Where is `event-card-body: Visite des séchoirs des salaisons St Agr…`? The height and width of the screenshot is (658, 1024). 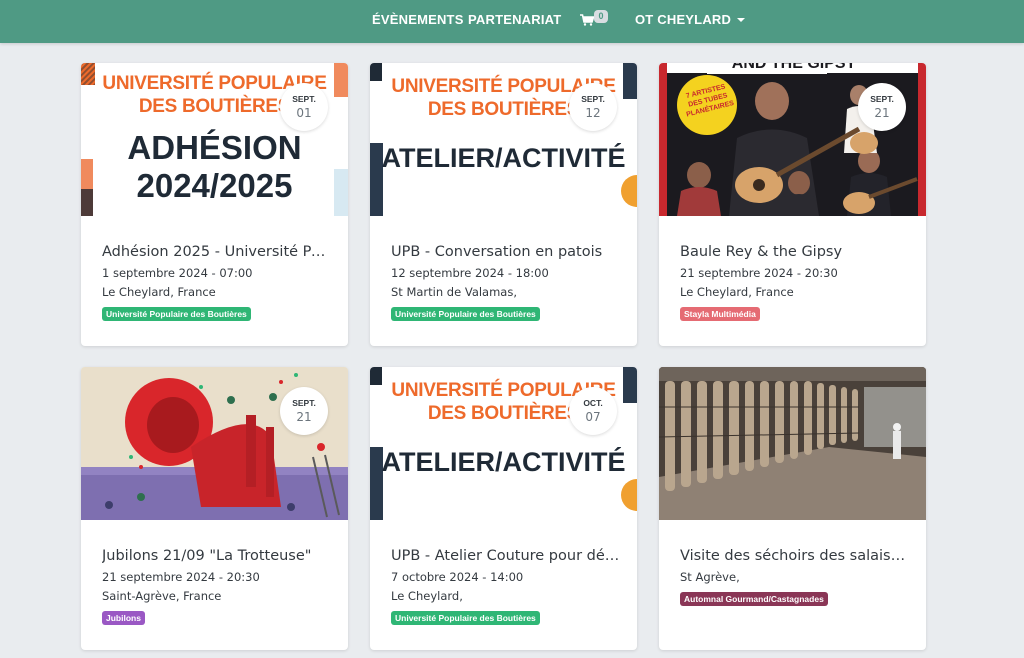 event-card-body: Visite des séchoirs des salaisons St Agr… is located at coordinates (792, 585).